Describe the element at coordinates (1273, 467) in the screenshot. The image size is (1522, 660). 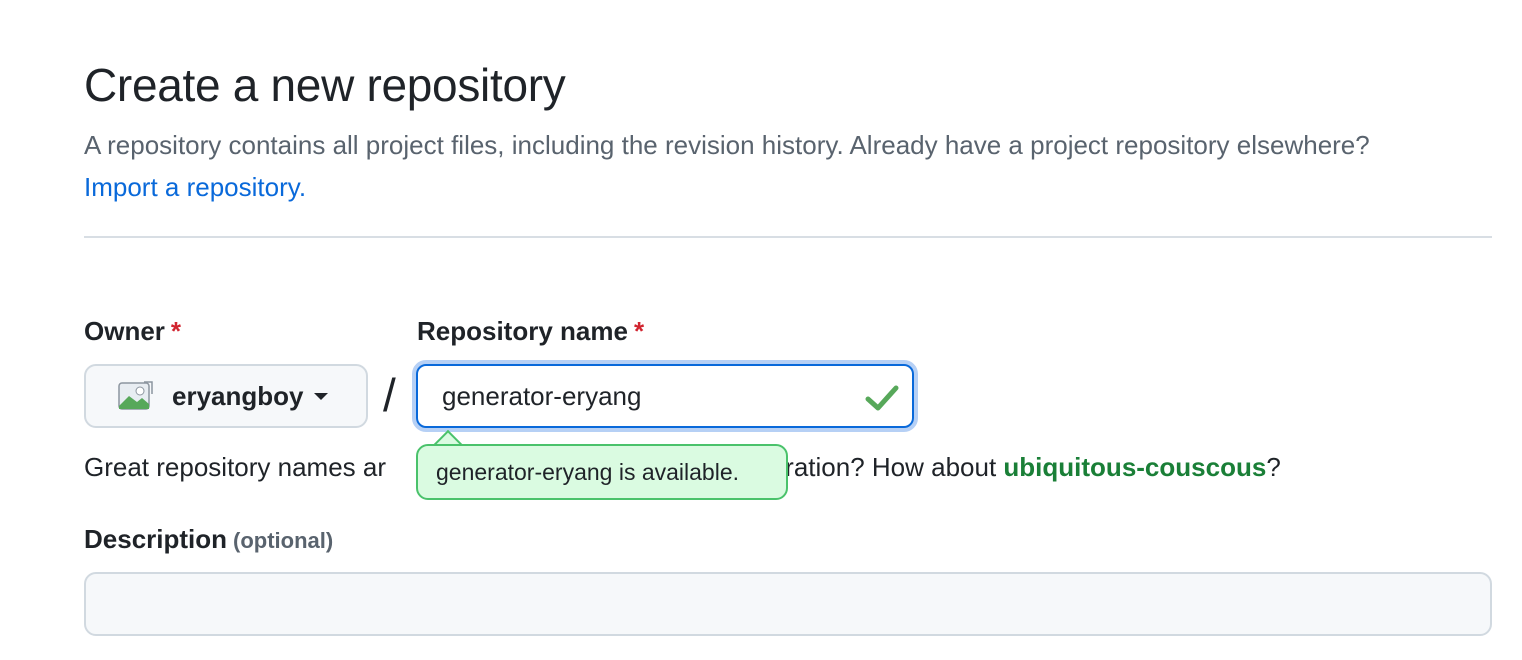
I see `helper-end: ?` at that location.